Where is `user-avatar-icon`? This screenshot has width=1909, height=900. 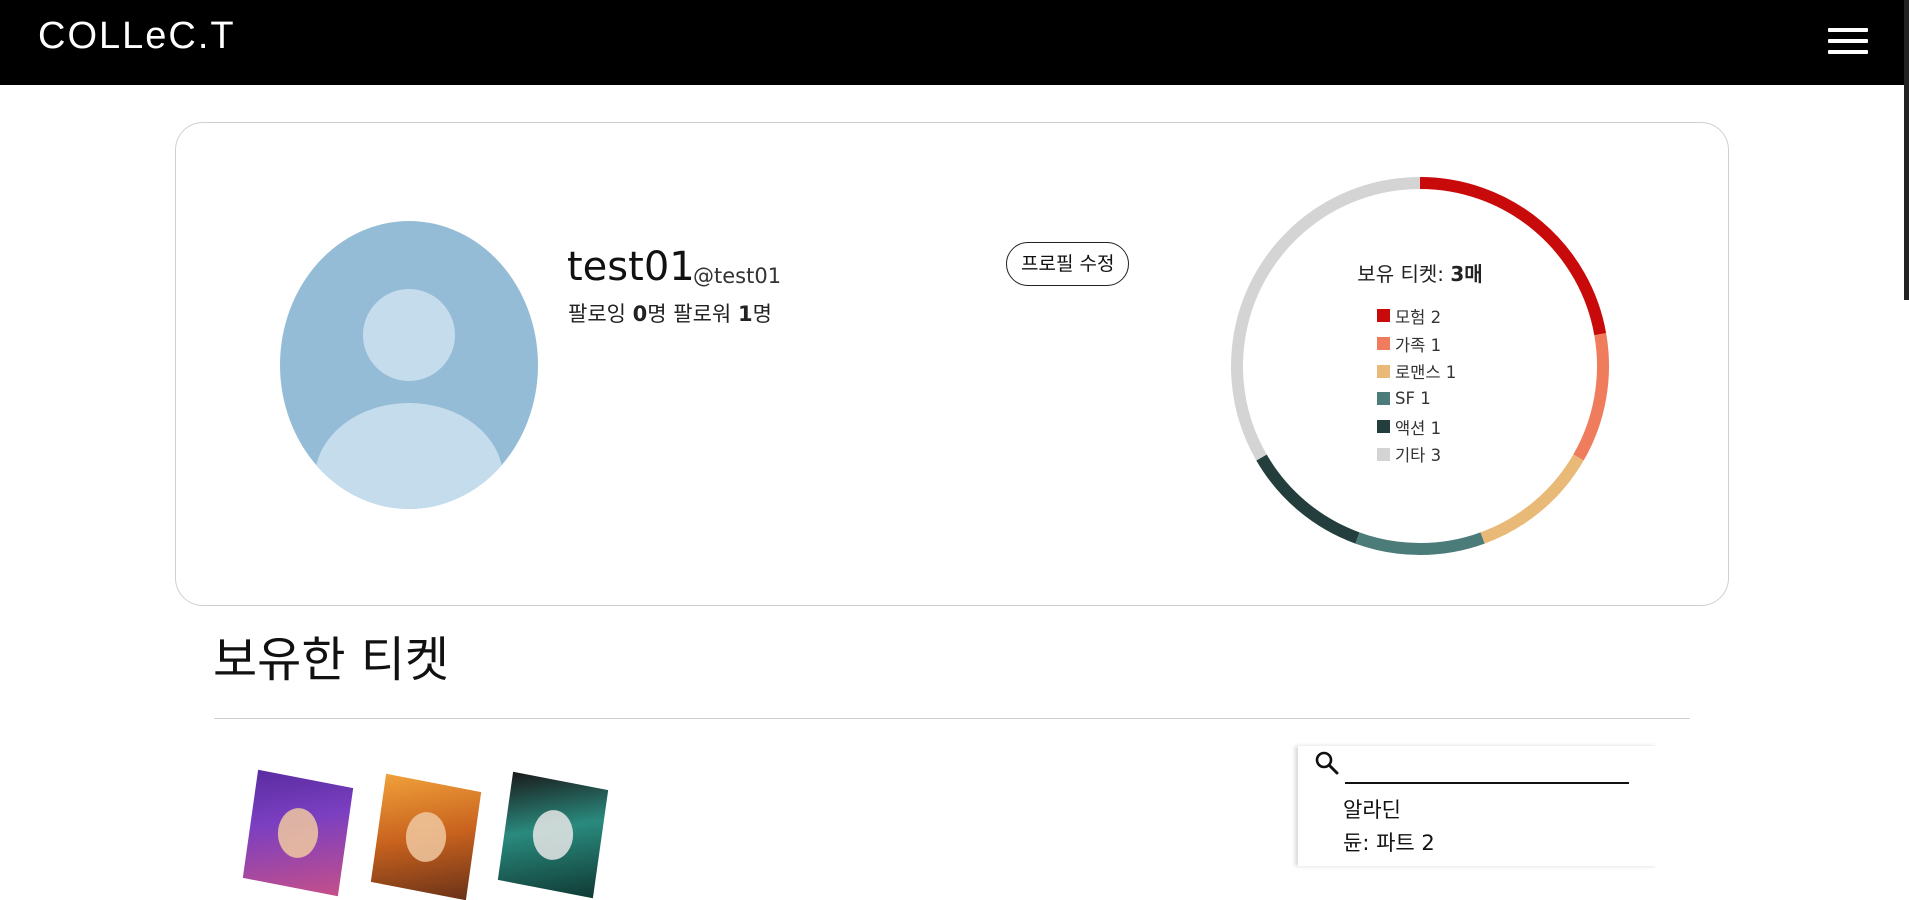
user-avatar-icon is located at coordinates (409, 365).